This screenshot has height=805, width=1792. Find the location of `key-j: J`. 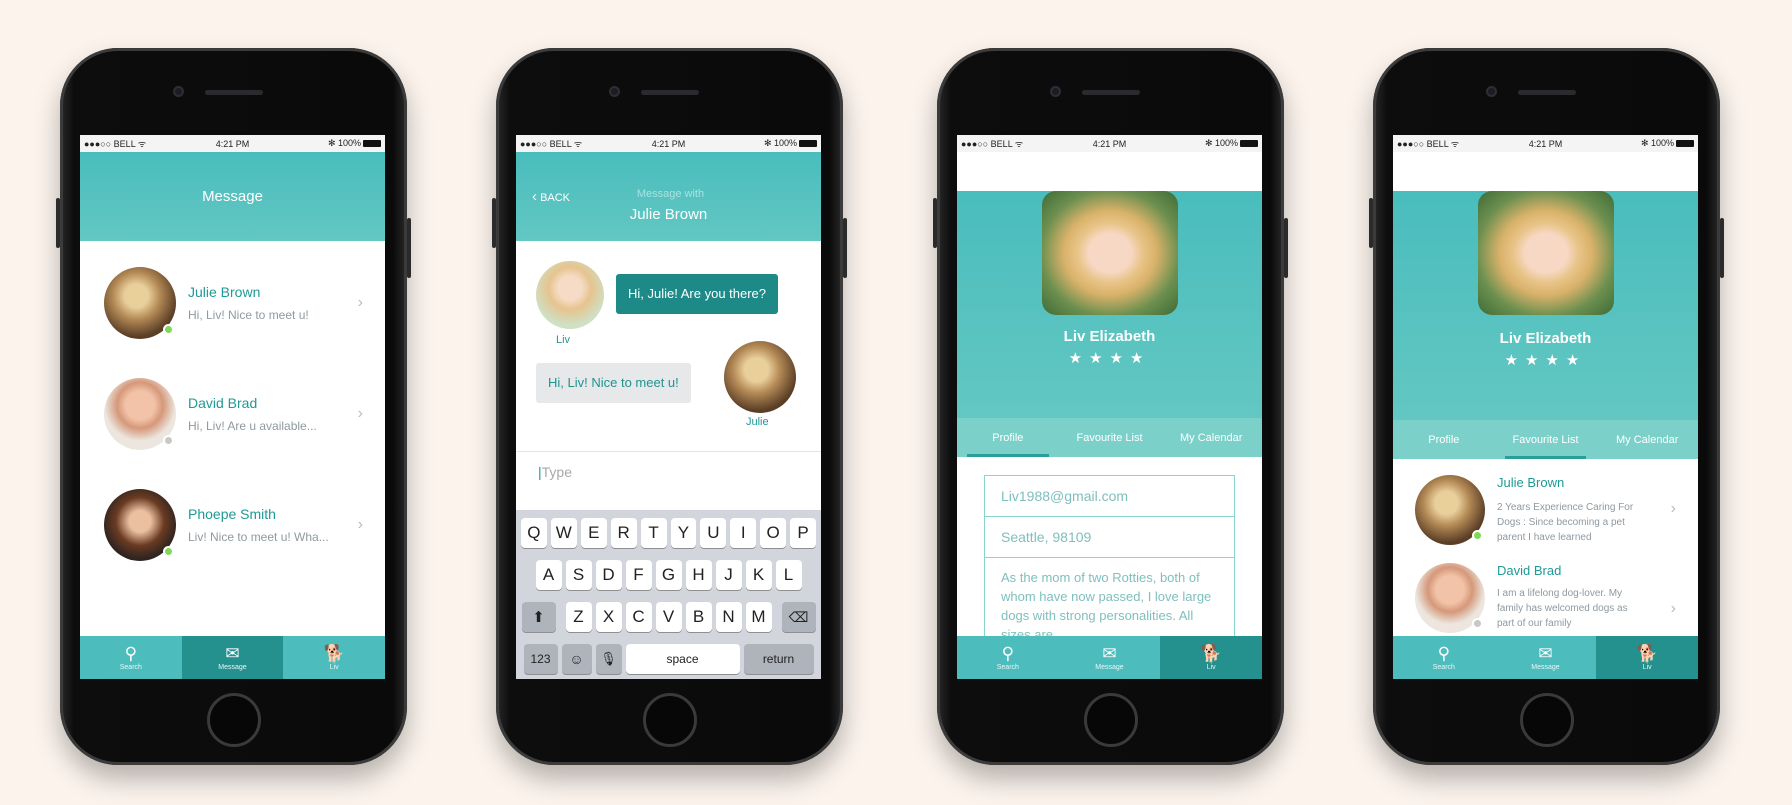

key-j: J is located at coordinates (728, 575).